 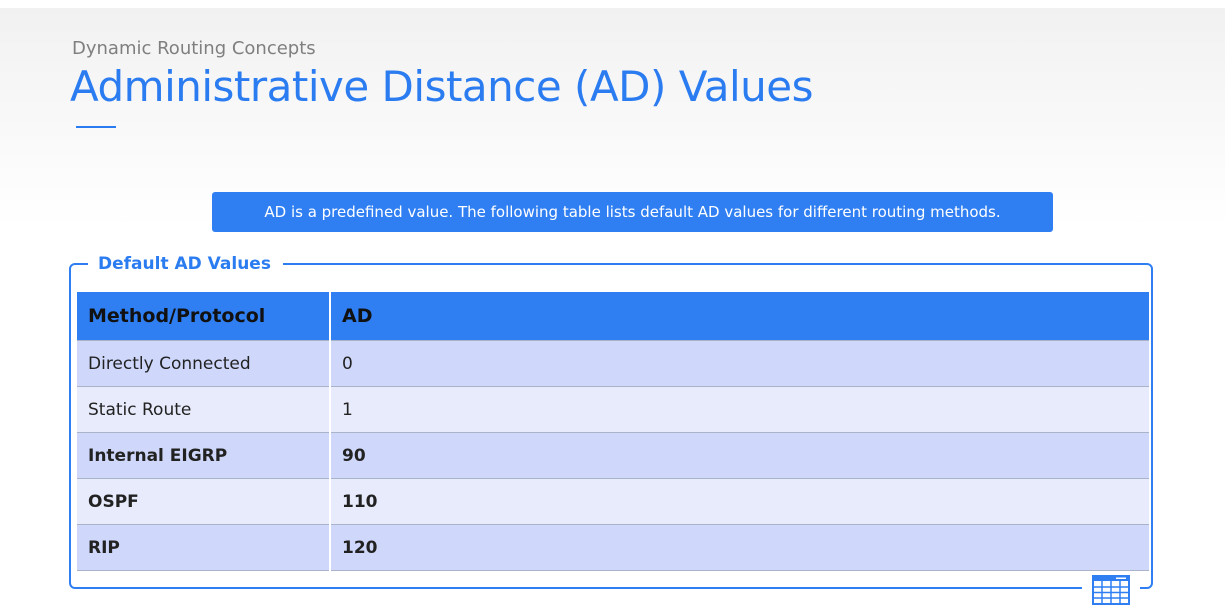 I want to click on ad-cell: 0, so click(x=739, y=363).